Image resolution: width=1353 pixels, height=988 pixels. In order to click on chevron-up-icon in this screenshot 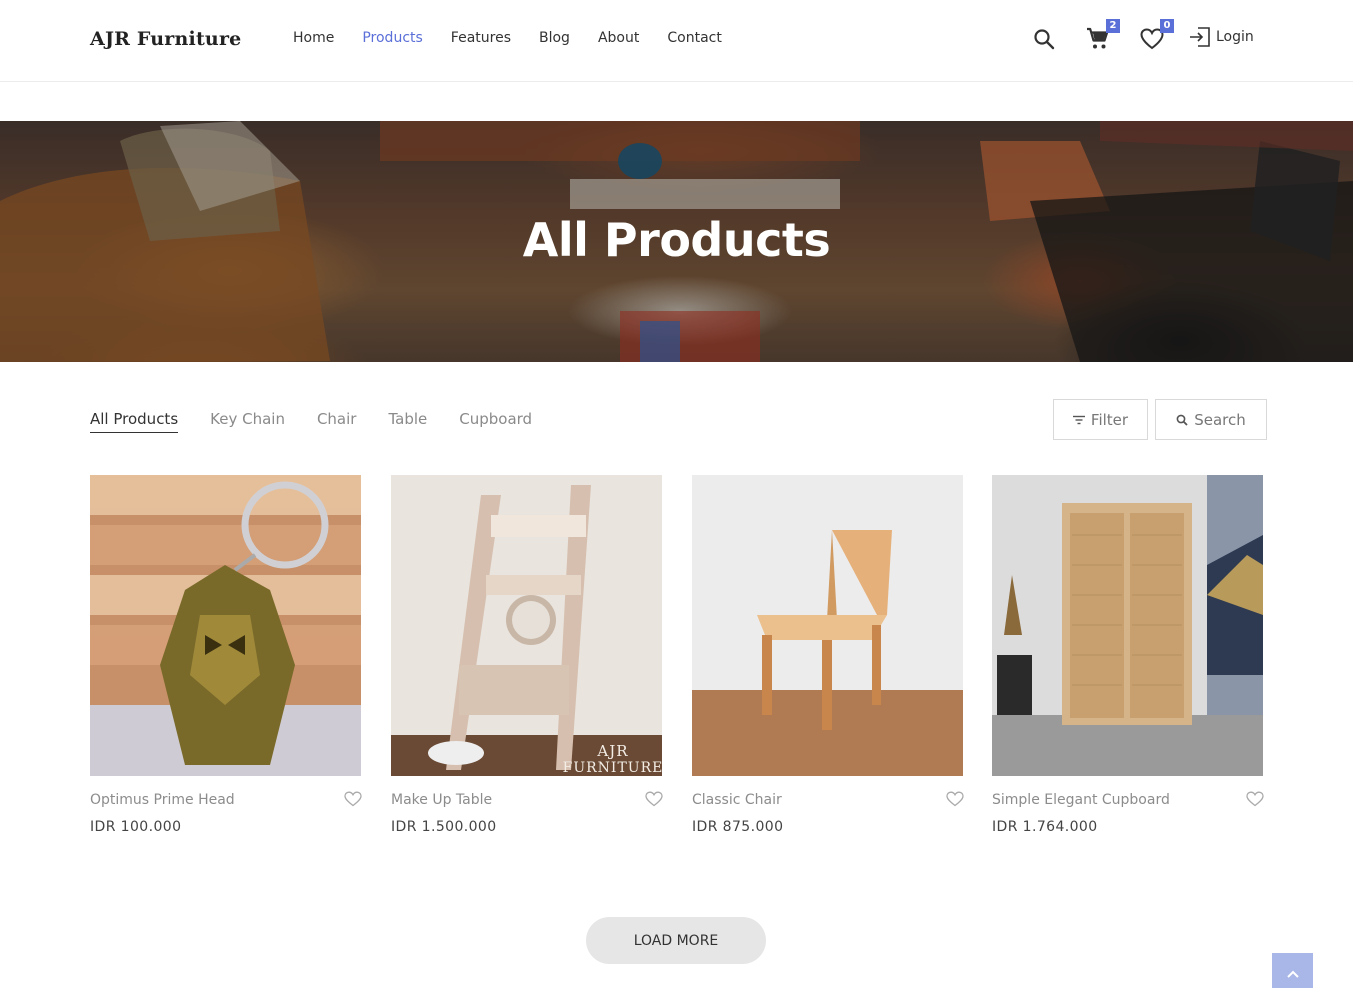, I will do `click(1292, 974)`.